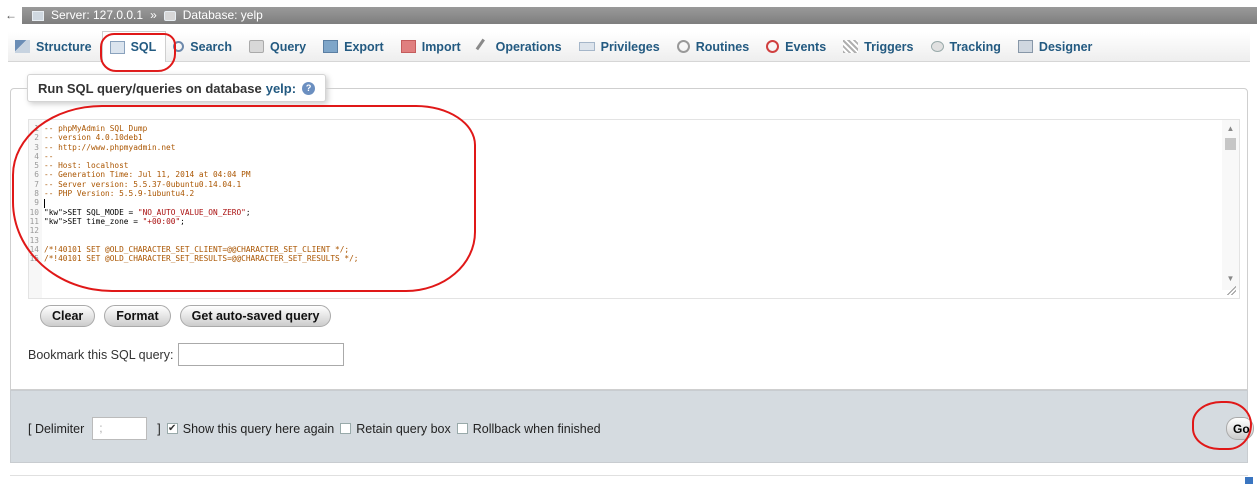  Describe the element at coordinates (34, 231) in the screenshot. I see `line-number: 12` at that location.